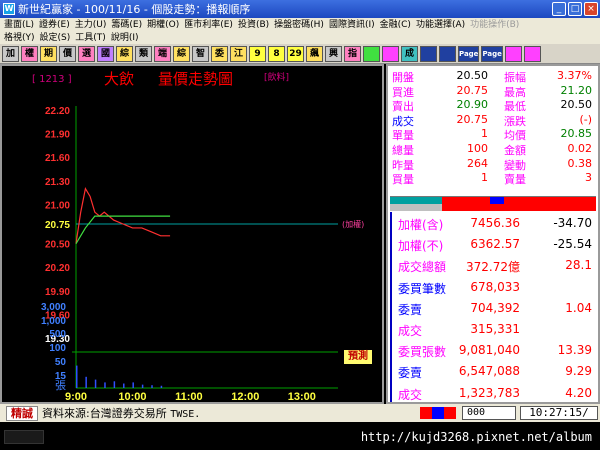 The width and height of the screenshot is (600, 450). Describe the element at coordinates (295, 53) in the screenshot. I see `toolbar-button-15: 29` at that location.